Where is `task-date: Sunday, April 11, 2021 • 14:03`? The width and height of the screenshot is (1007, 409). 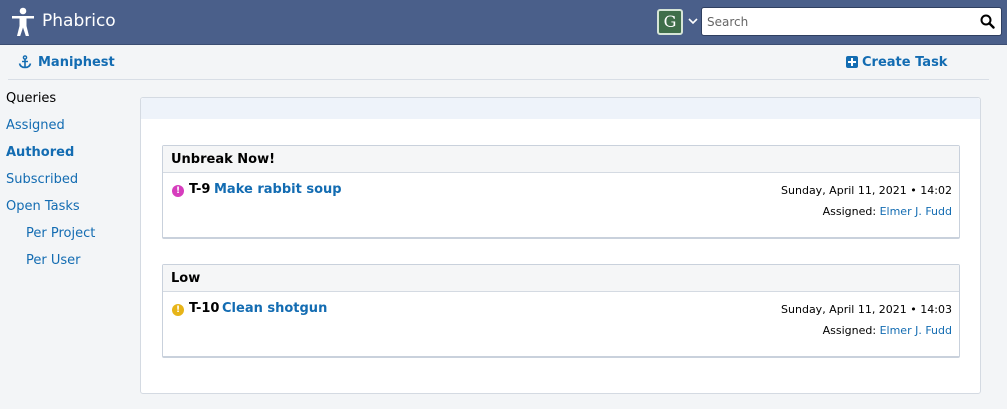 task-date: Sunday, April 11, 2021 • 14:03 is located at coordinates (866, 309).